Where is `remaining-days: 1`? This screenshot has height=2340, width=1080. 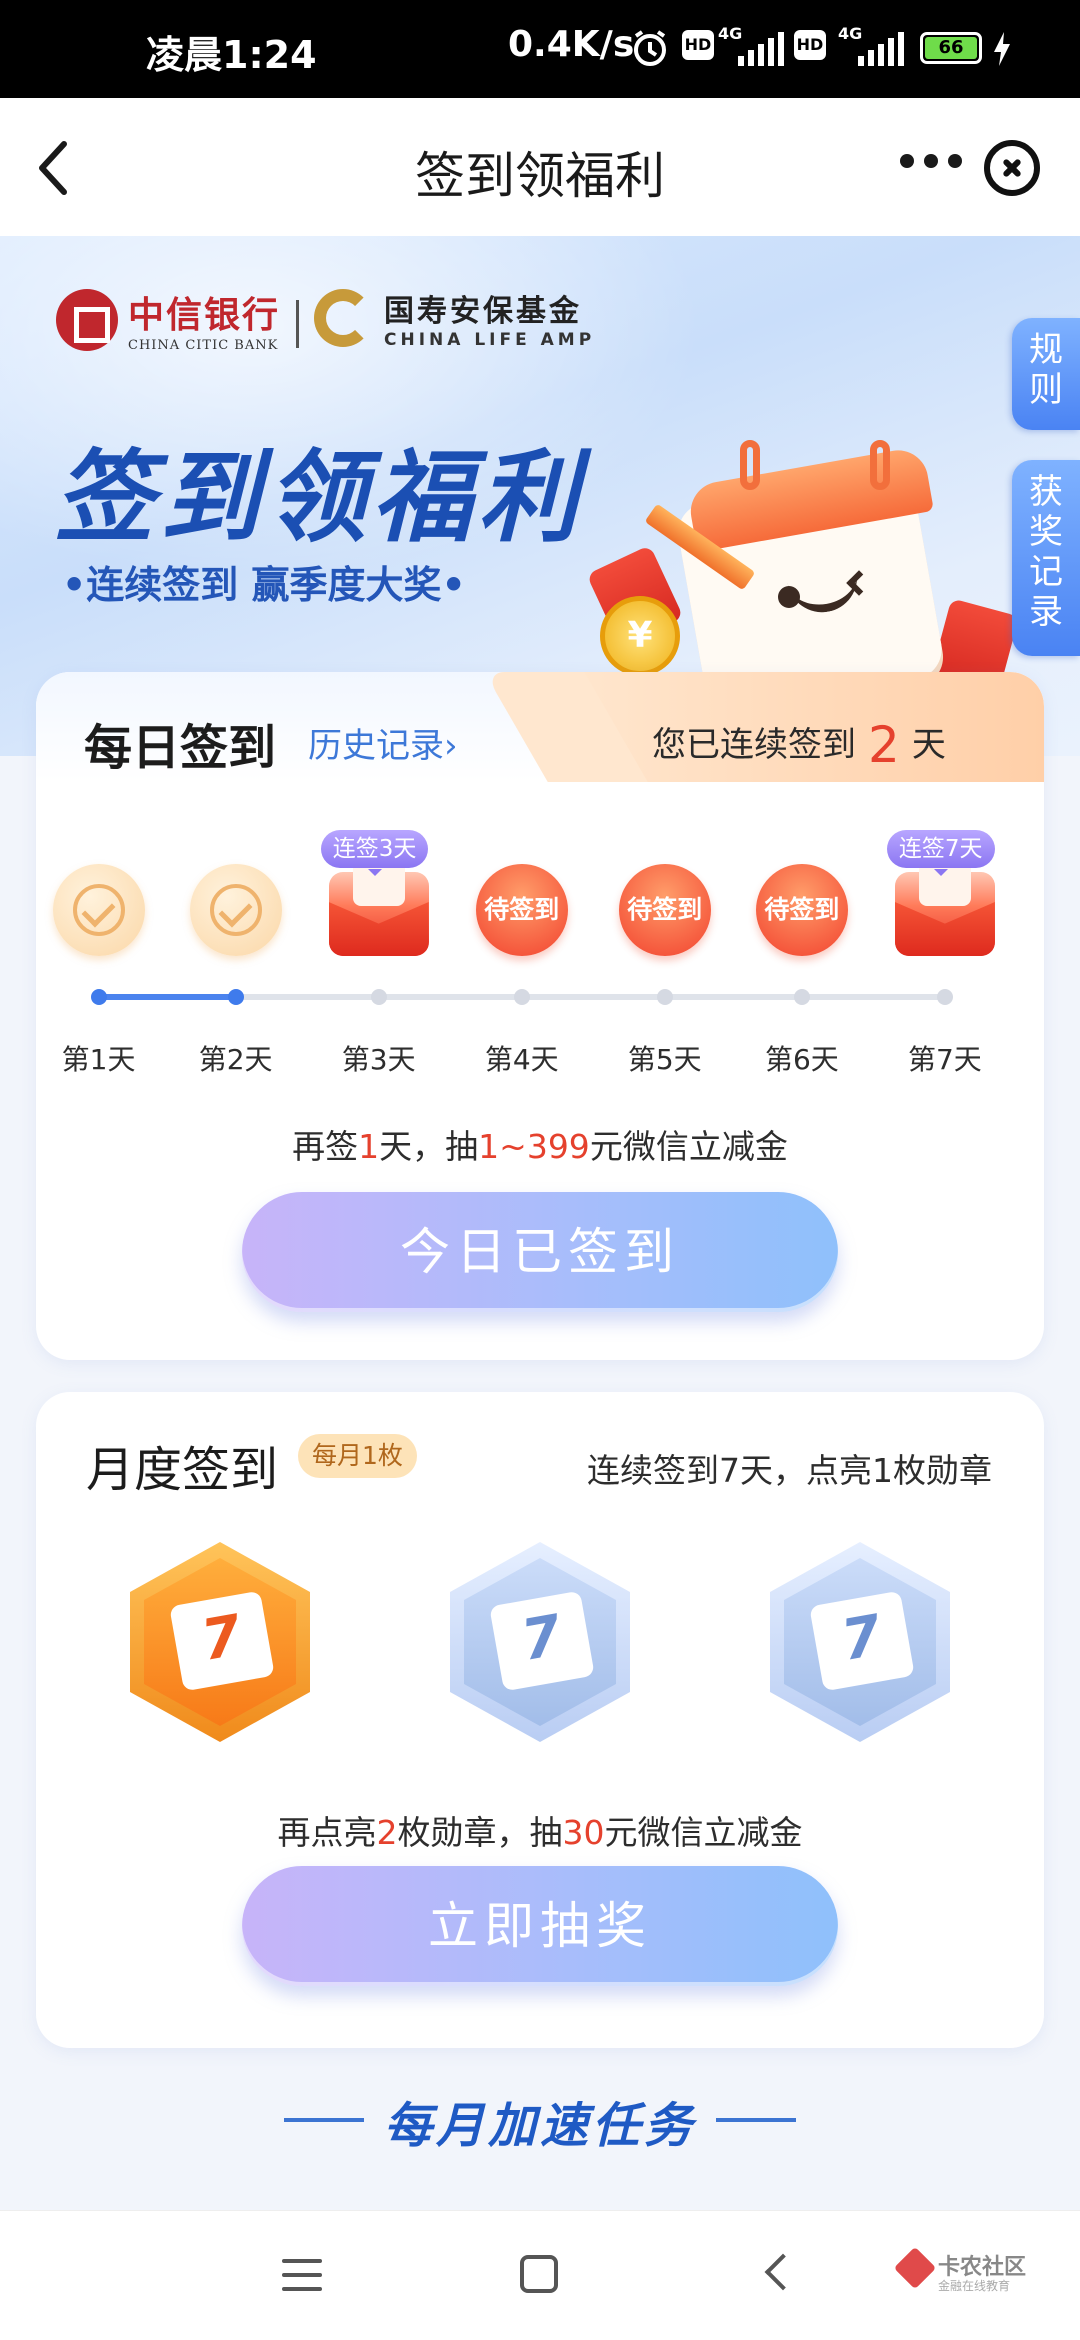
remaining-days: 1 is located at coordinates (369, 1146).